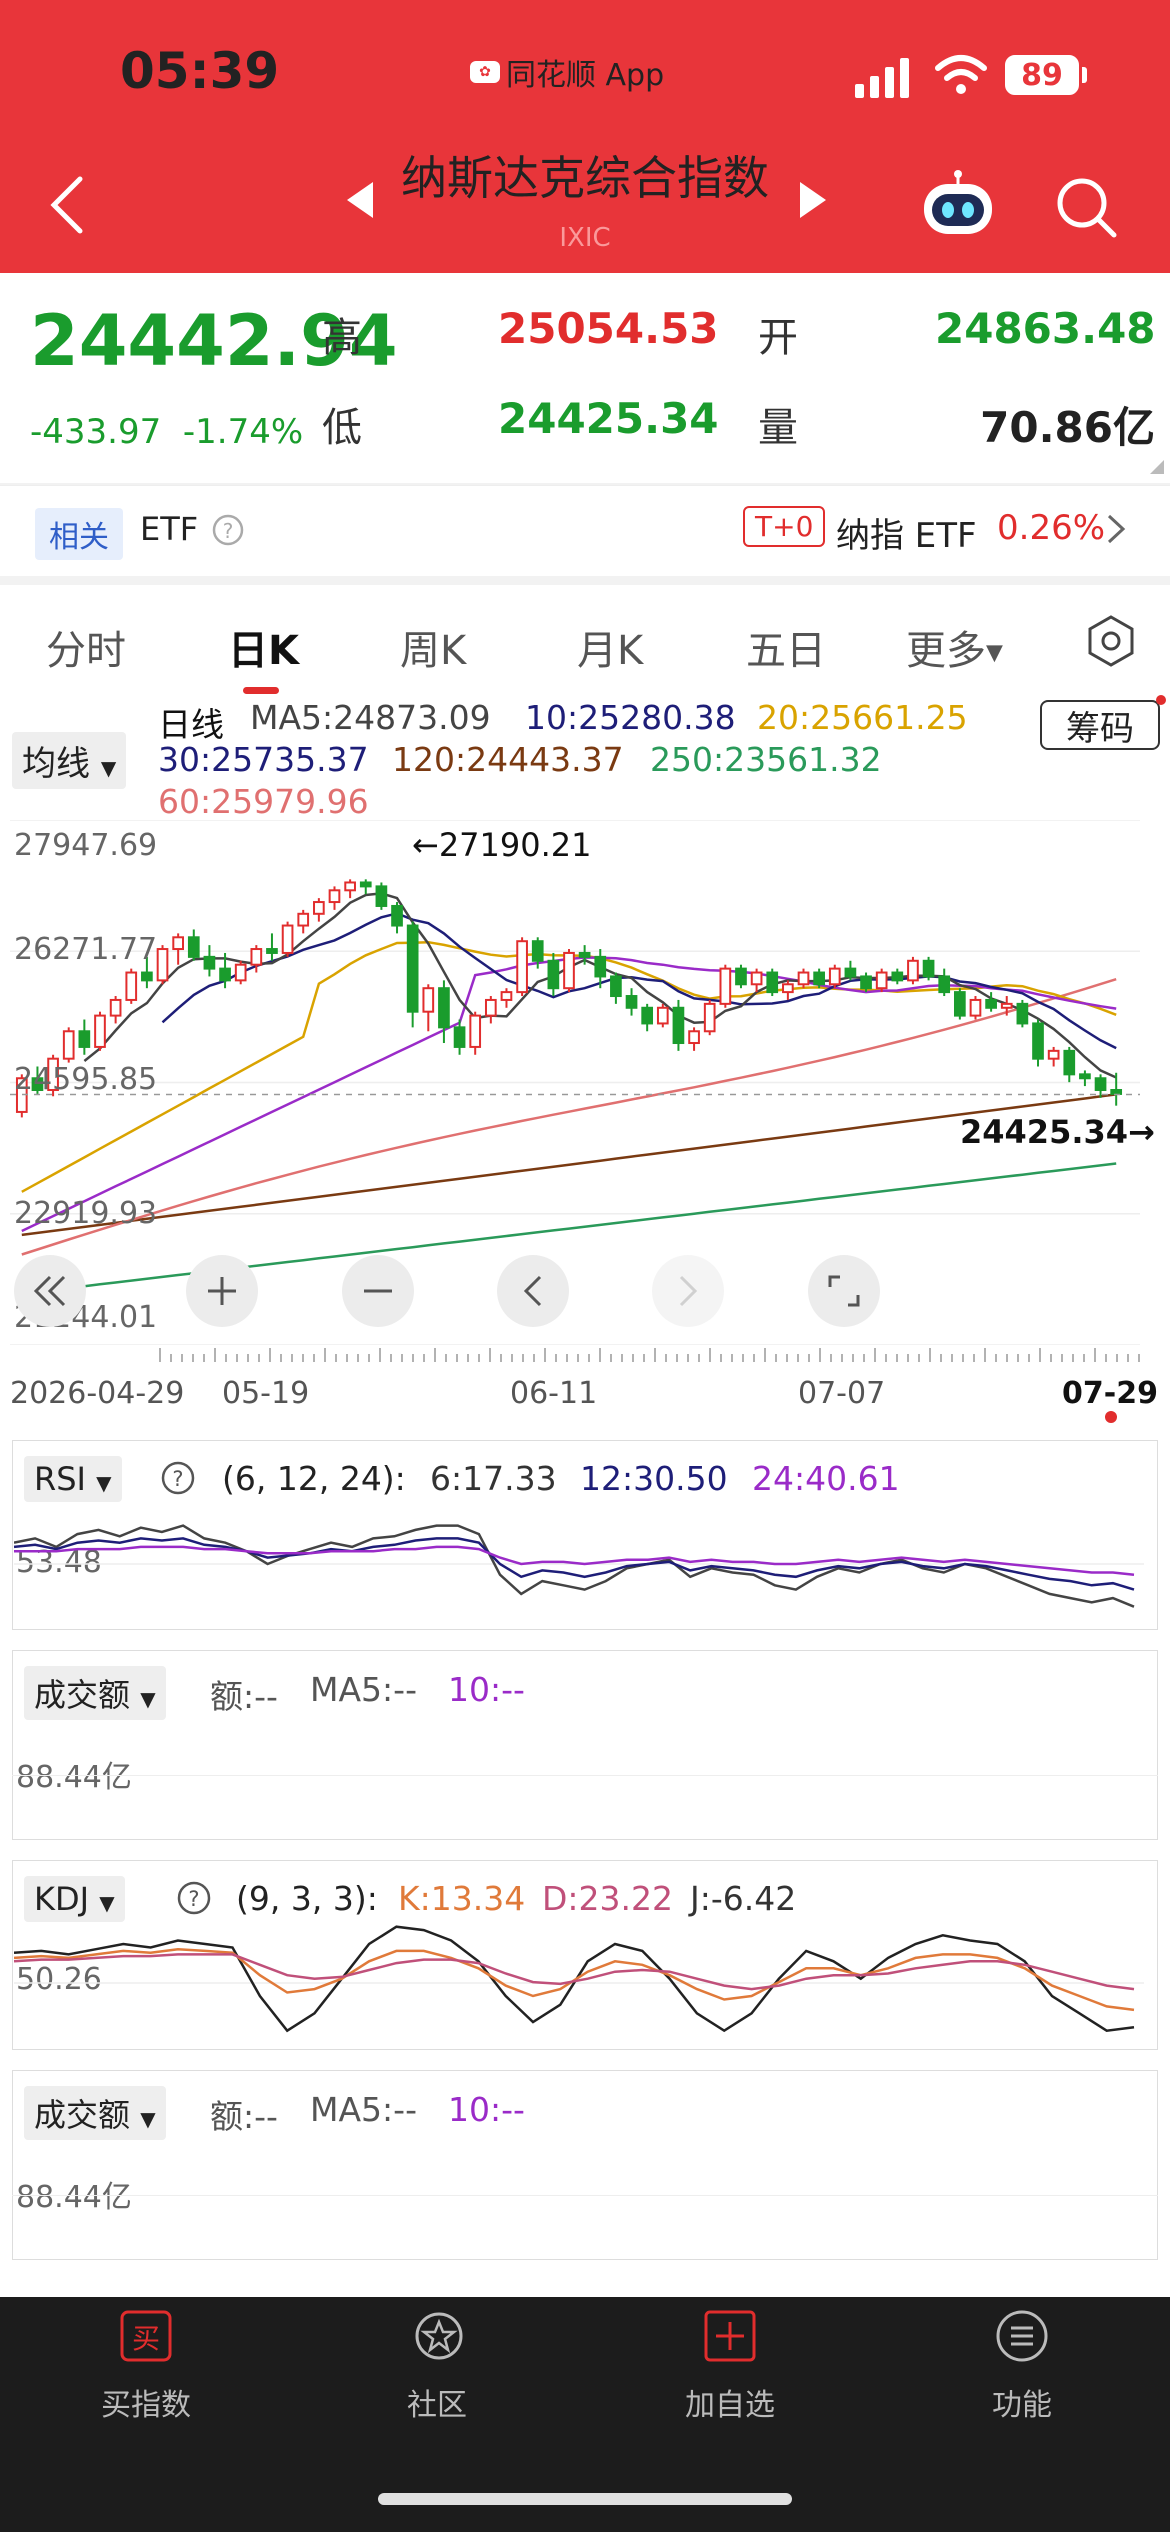 This screenshot has height=2532, width=1170. I want to click on y-tick-label: 22919.93, so click(86, 1213).